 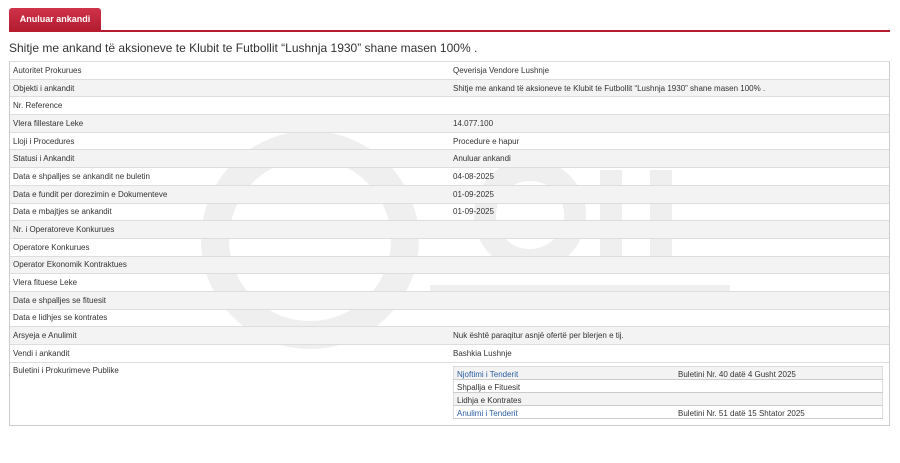 What do you see at coordinates (564, 372) in the screenshot?
I see `bulletin-name-cell: Njoftimi i Tenderit` at bounding box center [564, 372].